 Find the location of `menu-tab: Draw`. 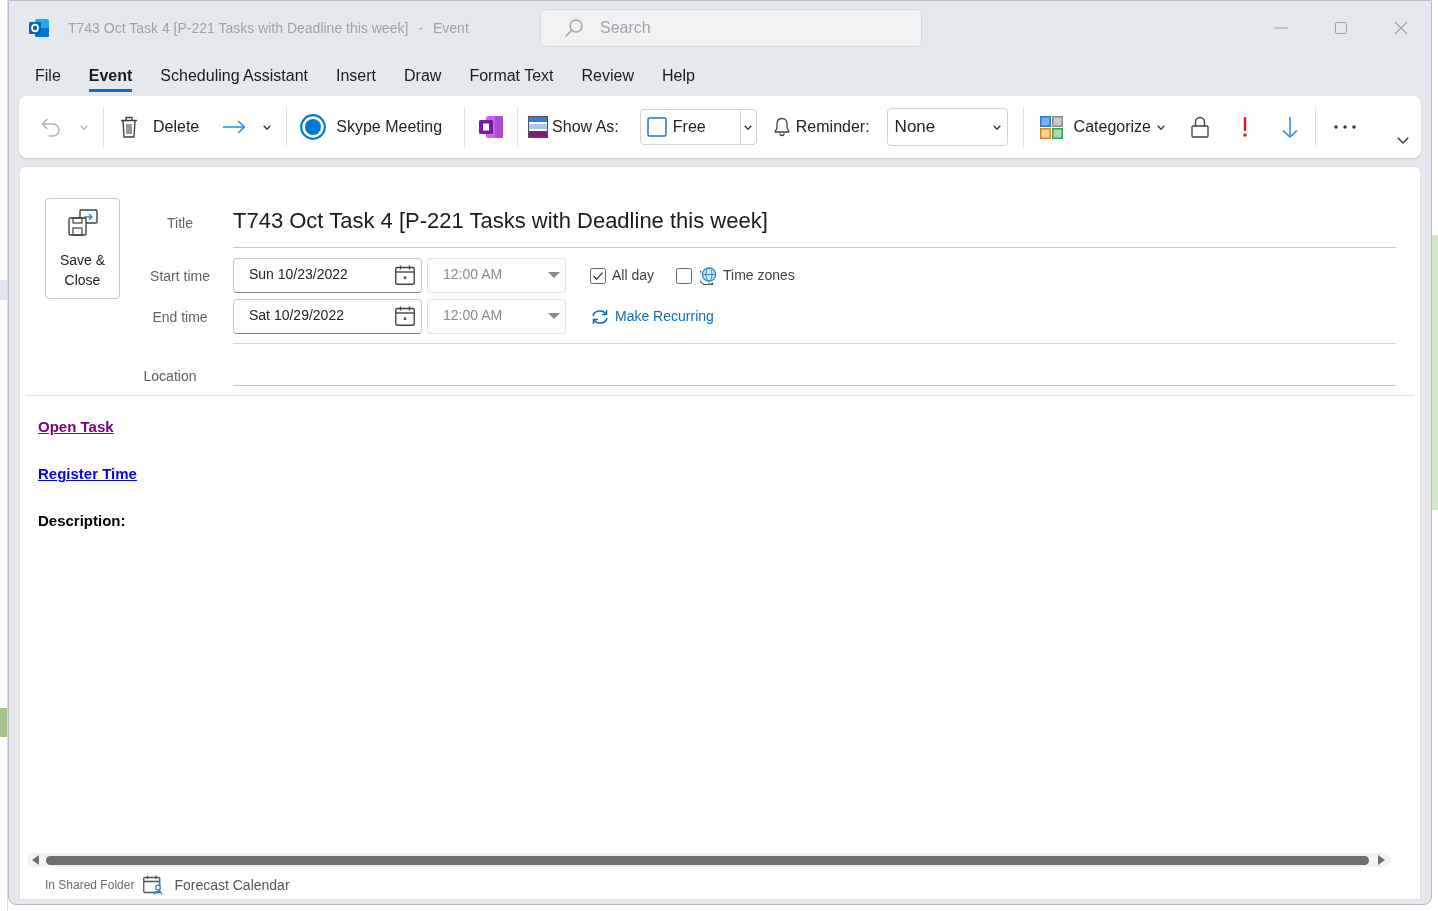

menu-tab: Draw is located at coordinates (423, 75).